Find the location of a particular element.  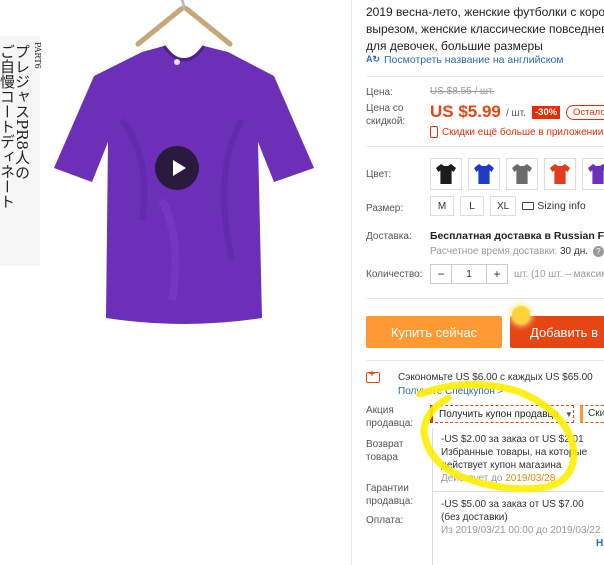

caret-down-icon: ▼ is located at coordinates (568, 414).